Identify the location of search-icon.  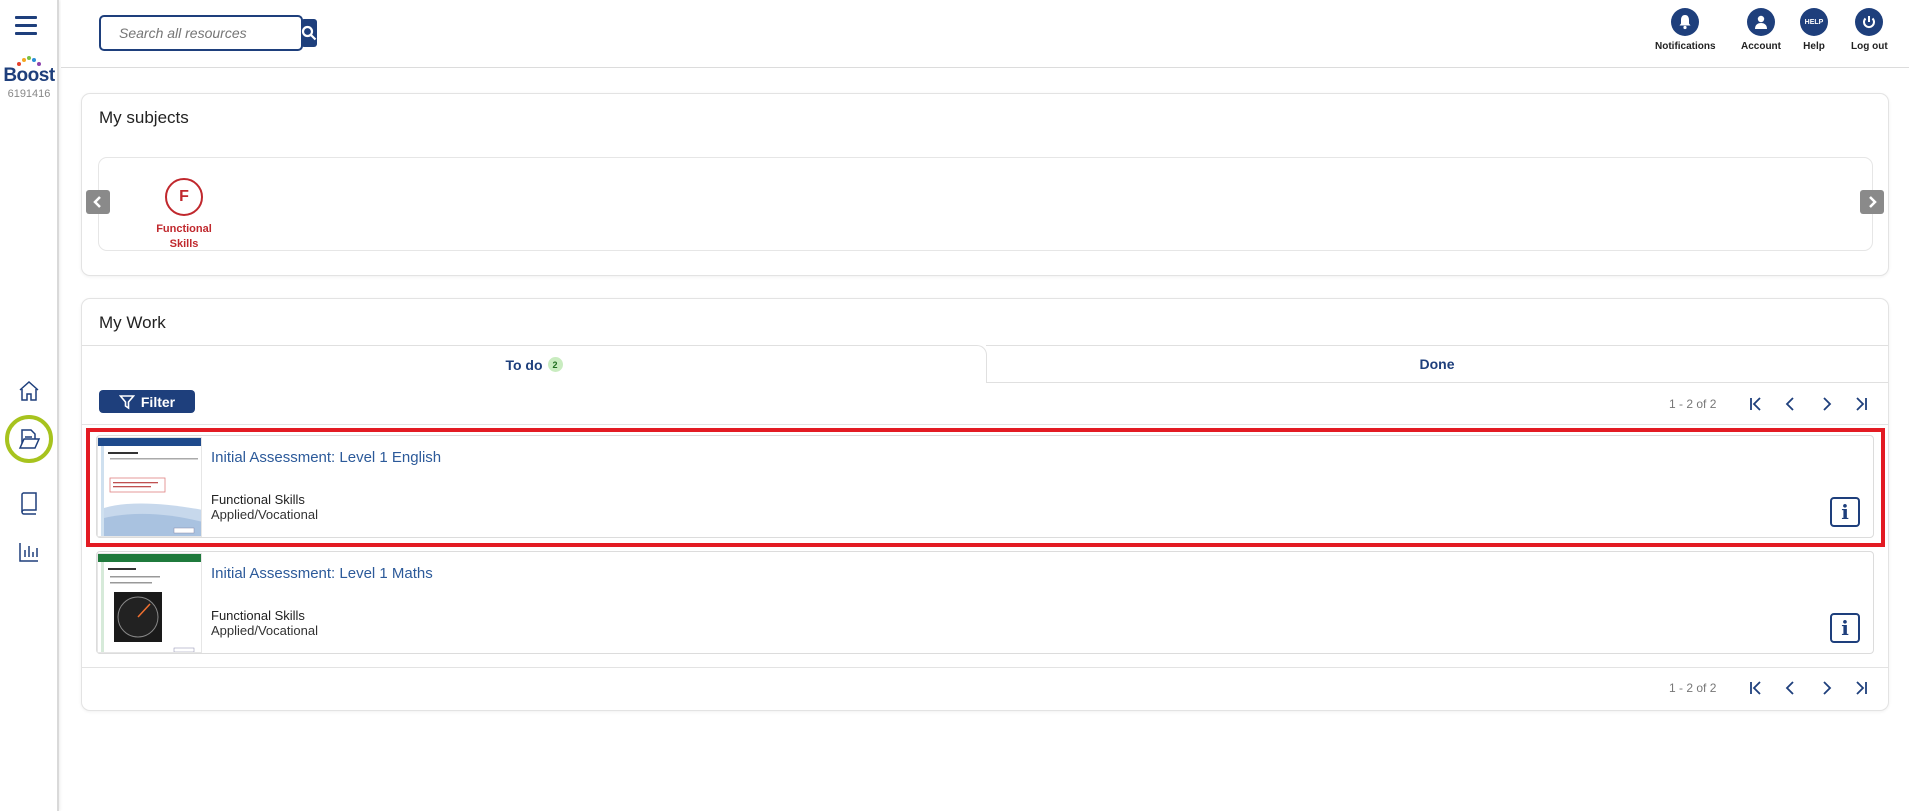
(309, 33).